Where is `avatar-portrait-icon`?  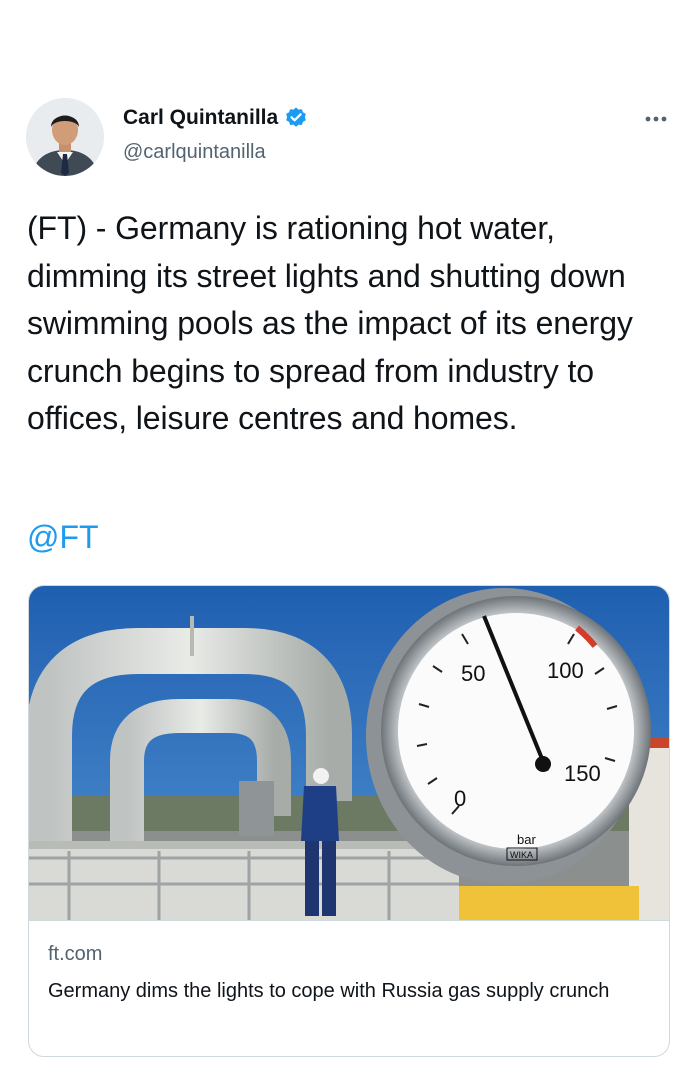
avatar-portrait-icon is located at coordinates (65, 137).